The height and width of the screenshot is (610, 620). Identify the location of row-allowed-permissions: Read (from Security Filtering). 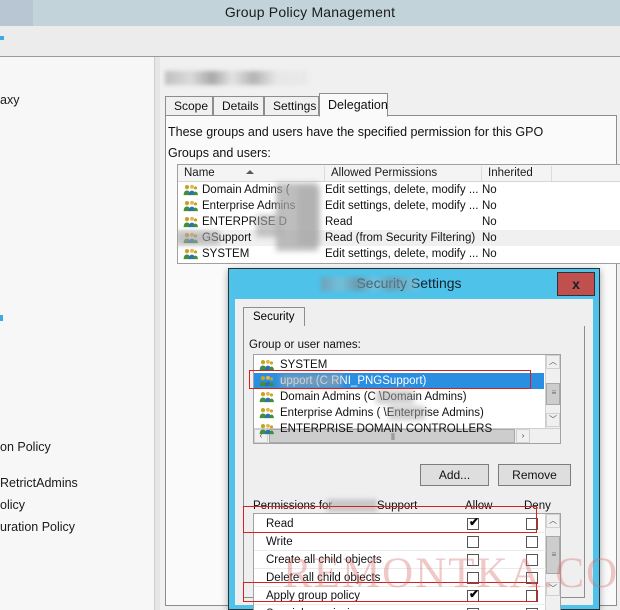
(400, 238).